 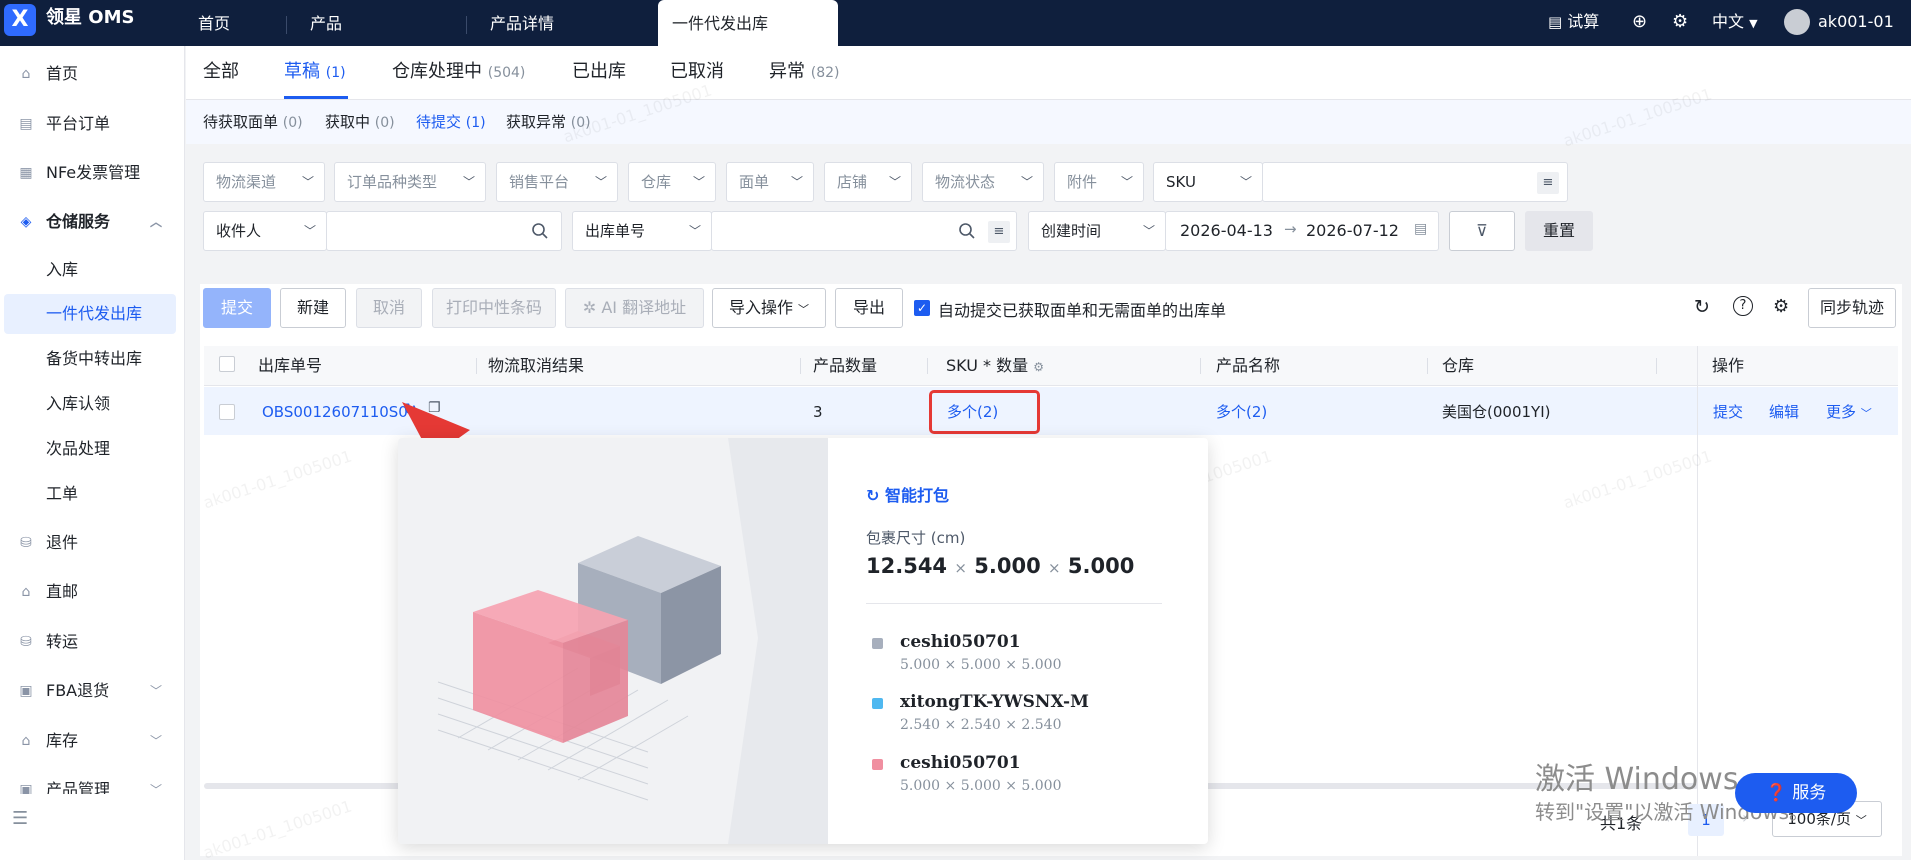 I want to click on chevron-up-icon: ︿, so click(x=156, y=222).